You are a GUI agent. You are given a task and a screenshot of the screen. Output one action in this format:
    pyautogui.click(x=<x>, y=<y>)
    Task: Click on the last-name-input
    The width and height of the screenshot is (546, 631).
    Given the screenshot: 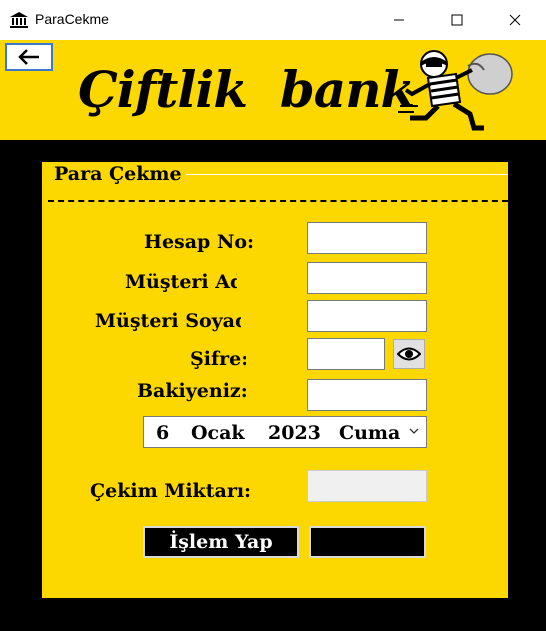 What is the action you would take?
    pyautogui.click(x=367, y=316)
    